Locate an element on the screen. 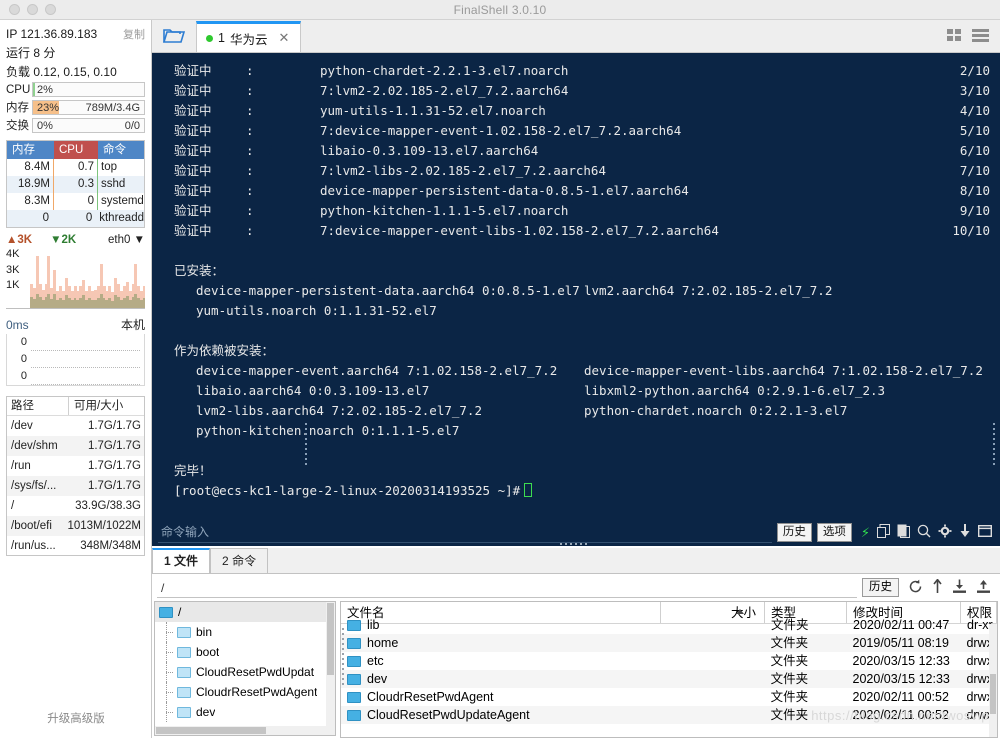 This screenshot has width=1000, height=738. disk-row: / 33.9G/38.3G is located at coordinates (75, 506).